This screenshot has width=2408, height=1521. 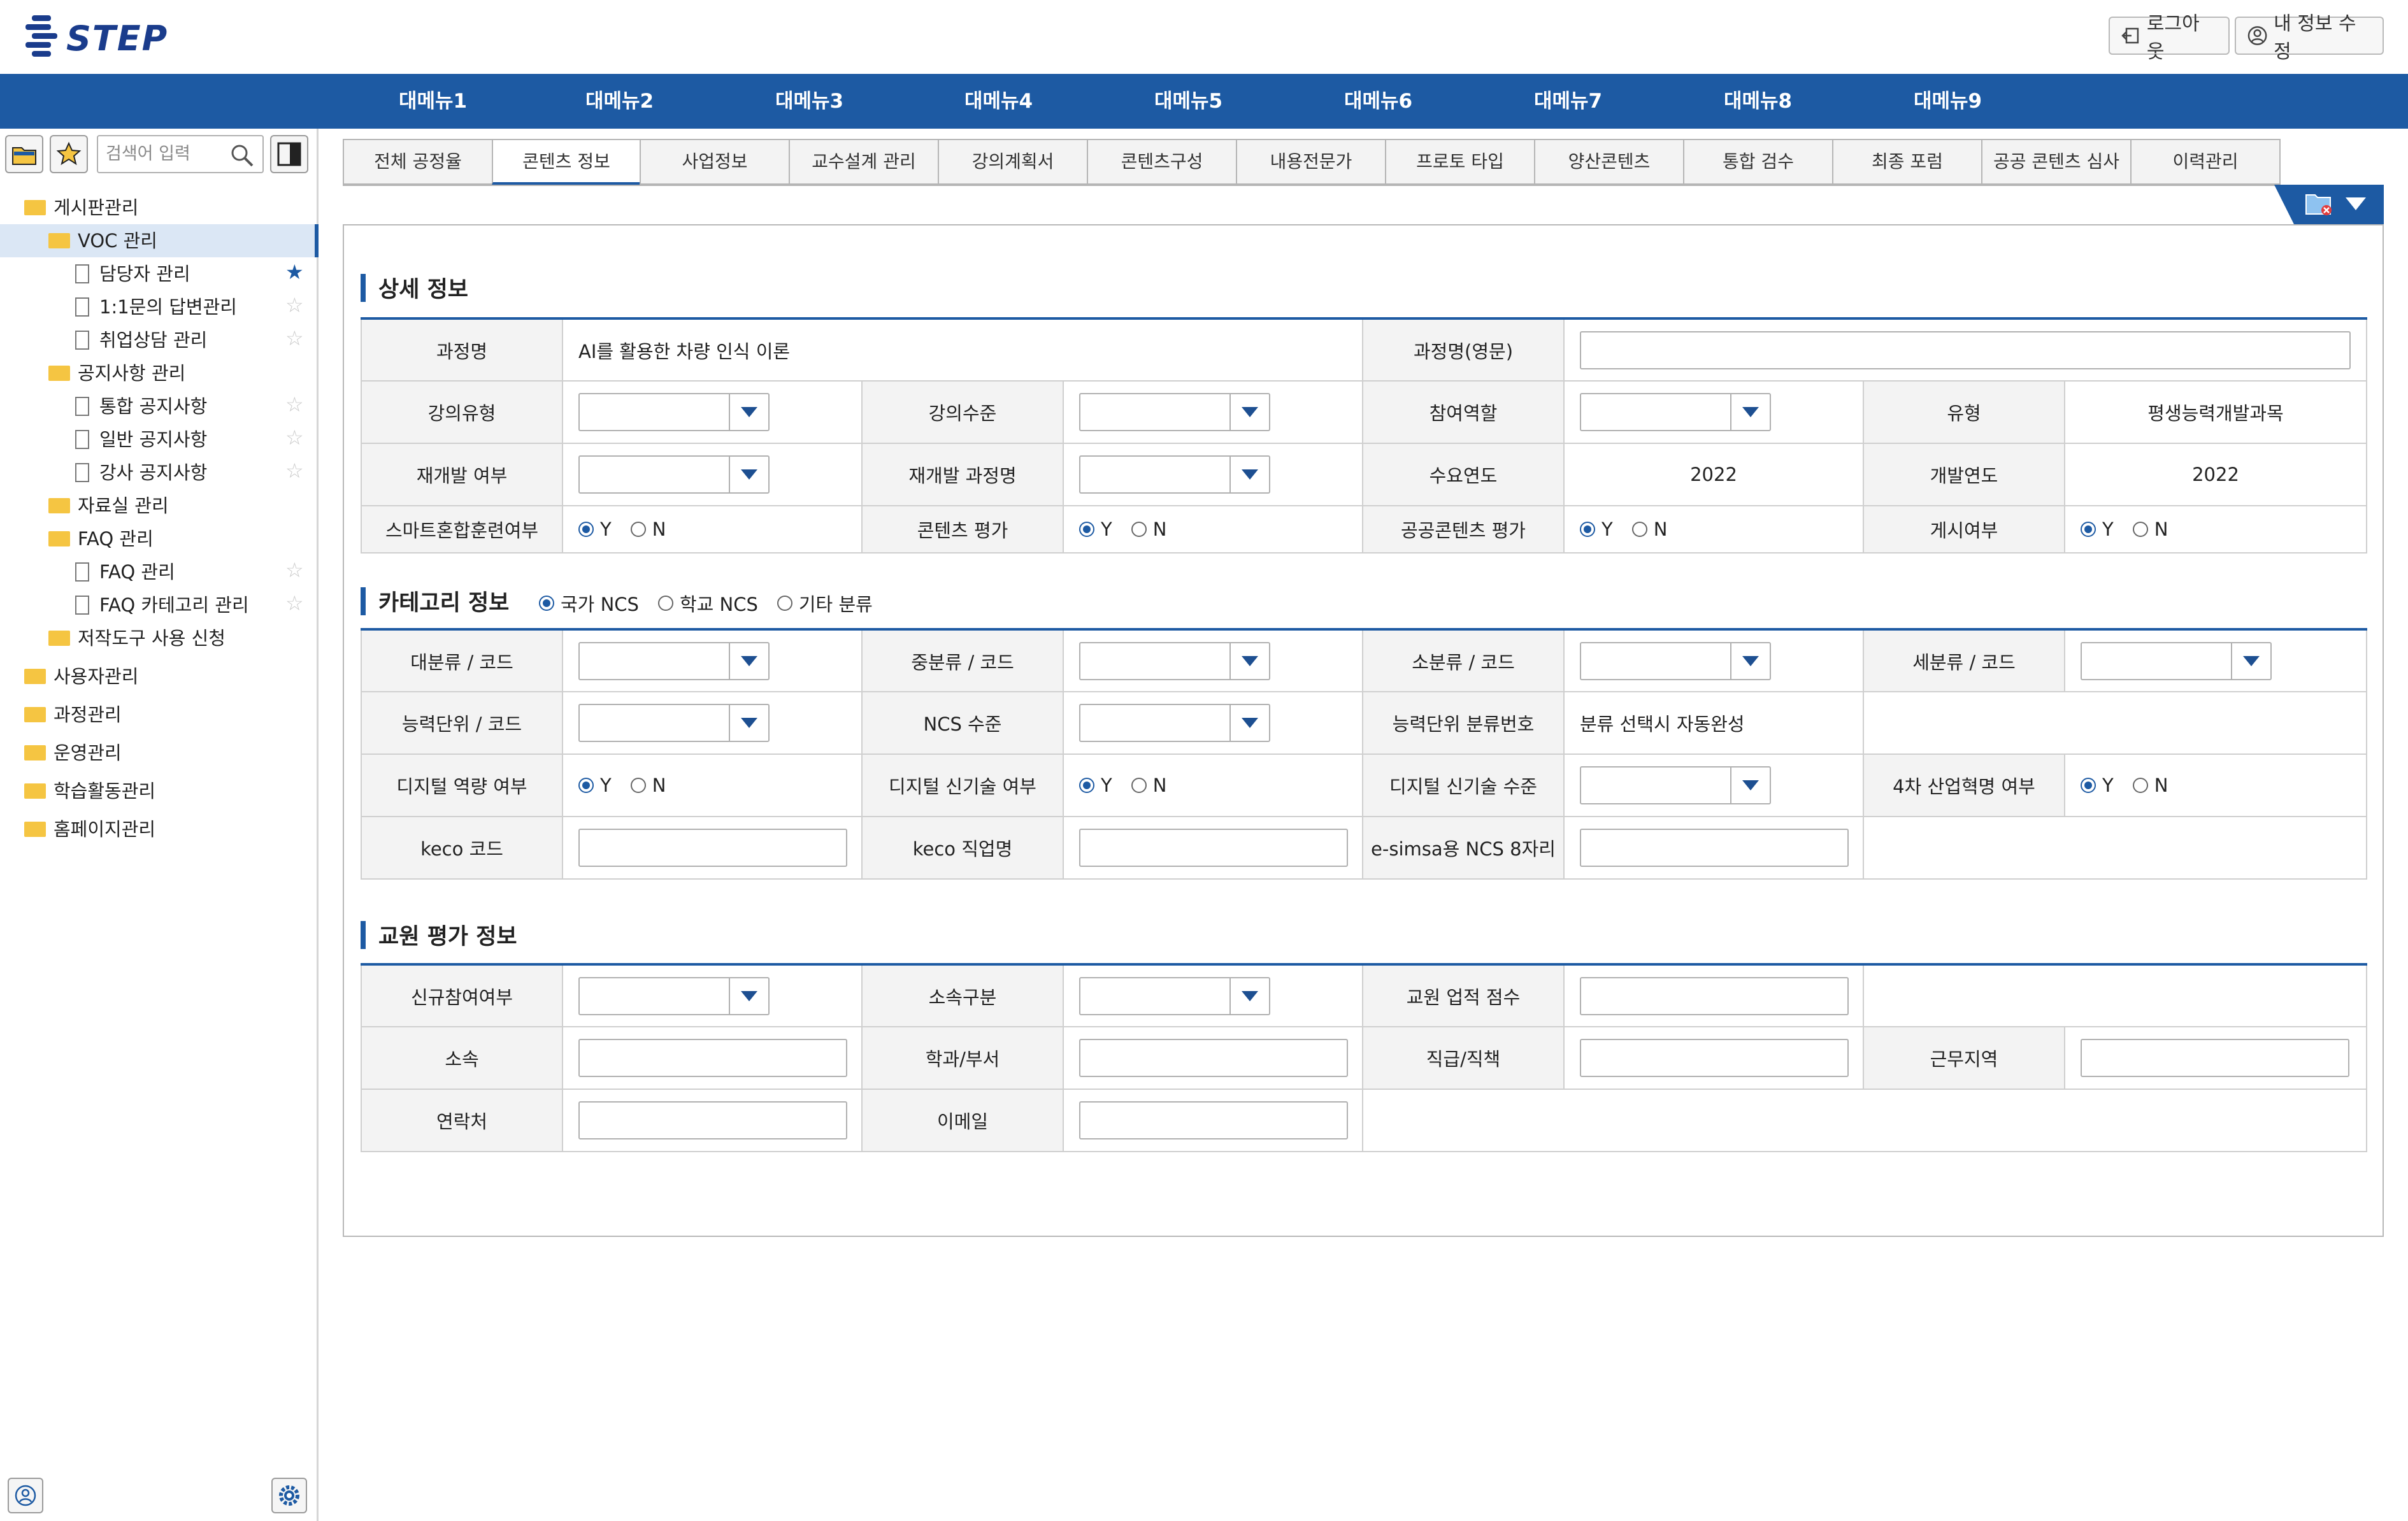 I want to click on public-eval-yes-radio, so click(x=1587, y=529).